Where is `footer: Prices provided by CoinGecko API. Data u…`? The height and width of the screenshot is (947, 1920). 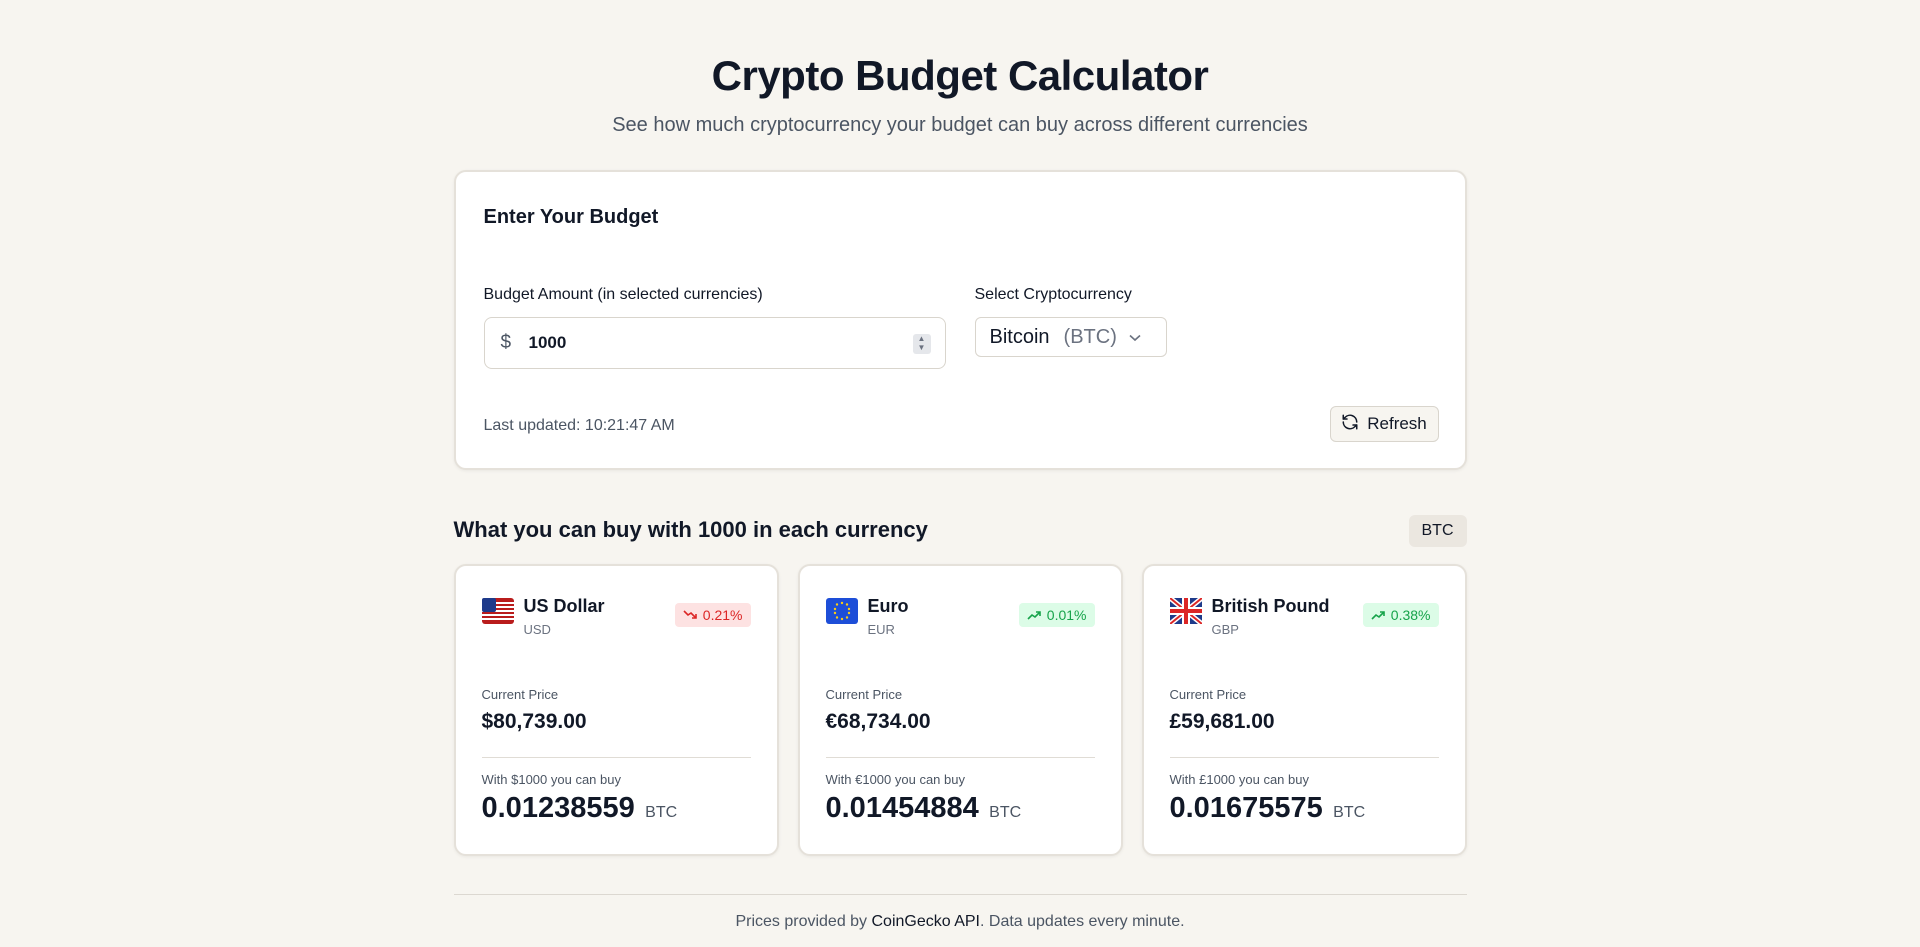
footer: Prices provided by CoinGecko API. Data u… is located at coordinates (960, 922).